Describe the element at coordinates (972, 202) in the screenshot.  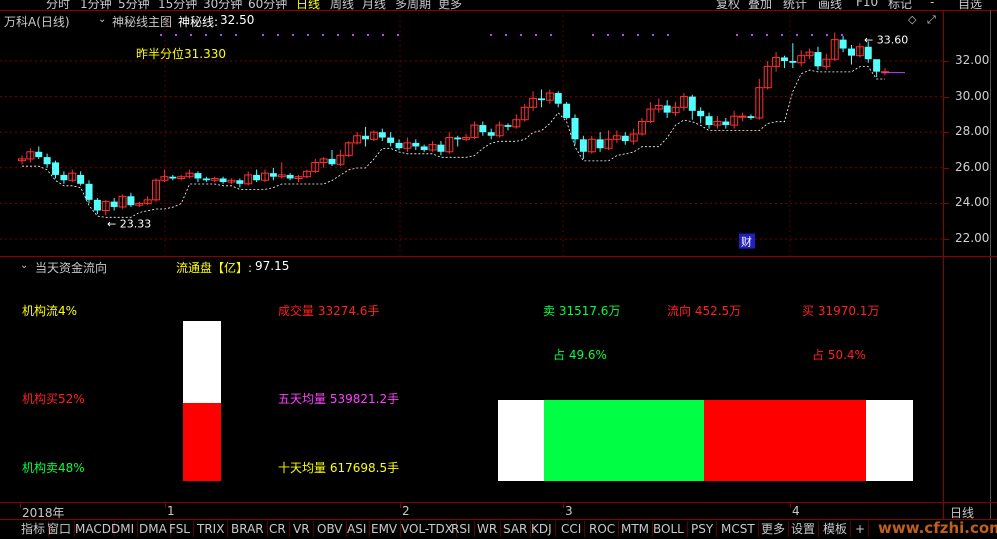
I see `y-tick-label: 24.00` at that location.